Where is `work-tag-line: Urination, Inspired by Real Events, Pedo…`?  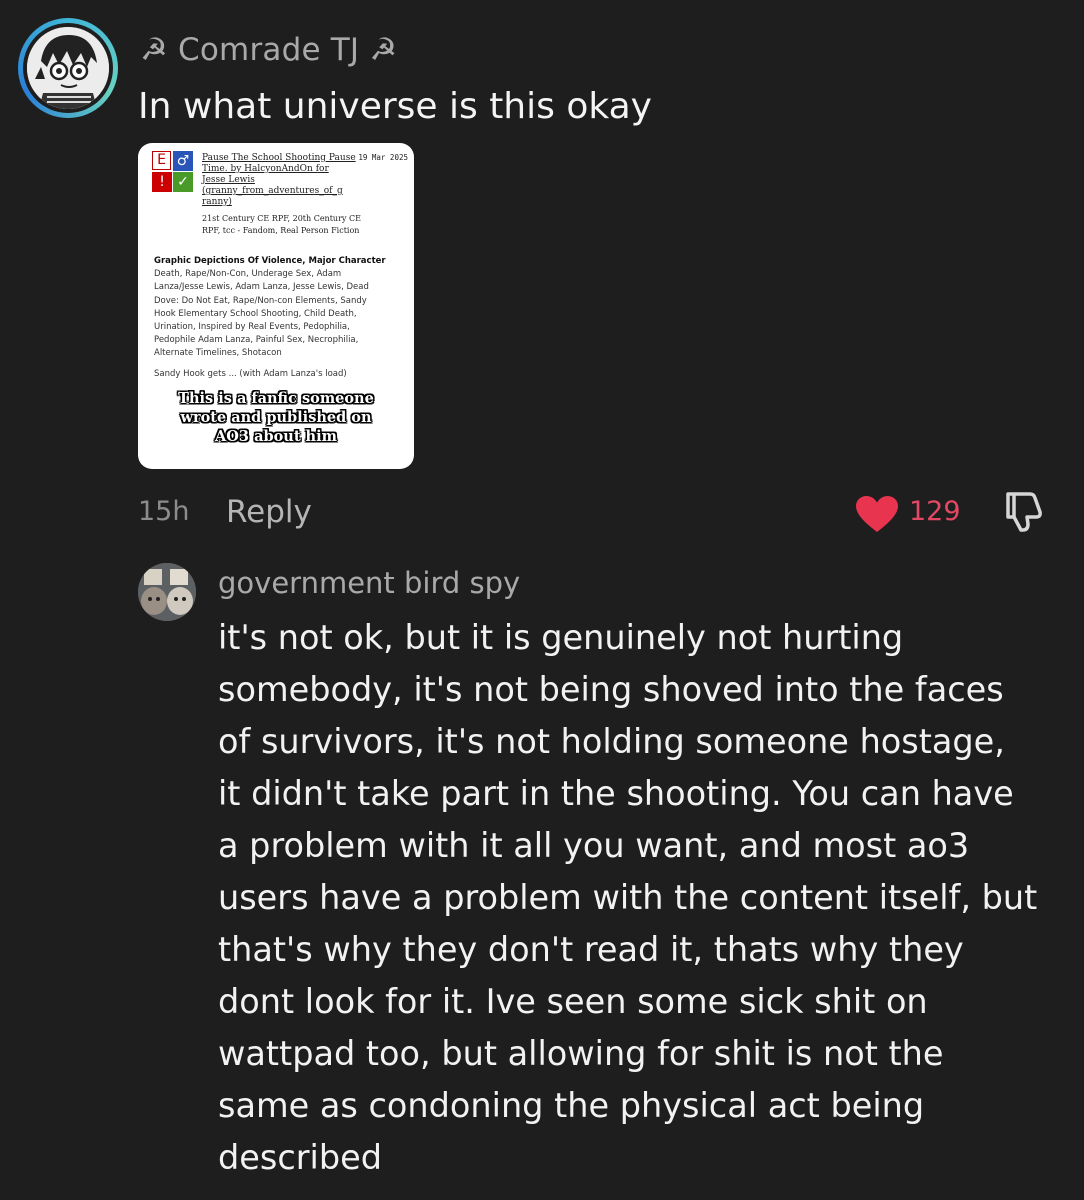 work-tag-line: Urination, Inspired by Real Events, Pedo… is located at coordinates (252, 327).